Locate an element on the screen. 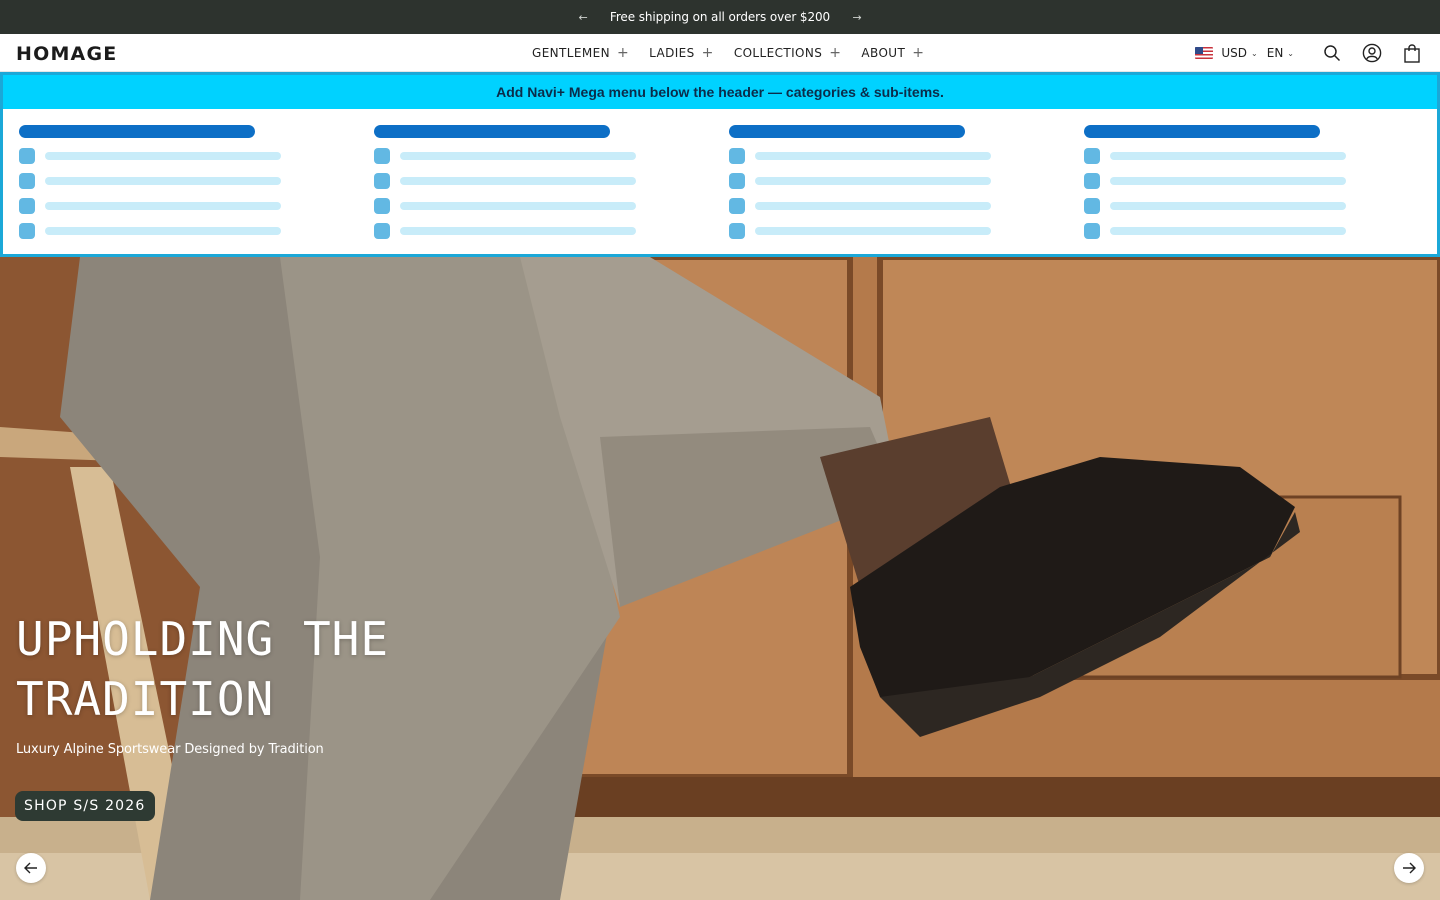 The width and height of the screenshot is (1440, 900). shop-collection-button: SHOP S/S 2026 is located at coordinates (85, 806).